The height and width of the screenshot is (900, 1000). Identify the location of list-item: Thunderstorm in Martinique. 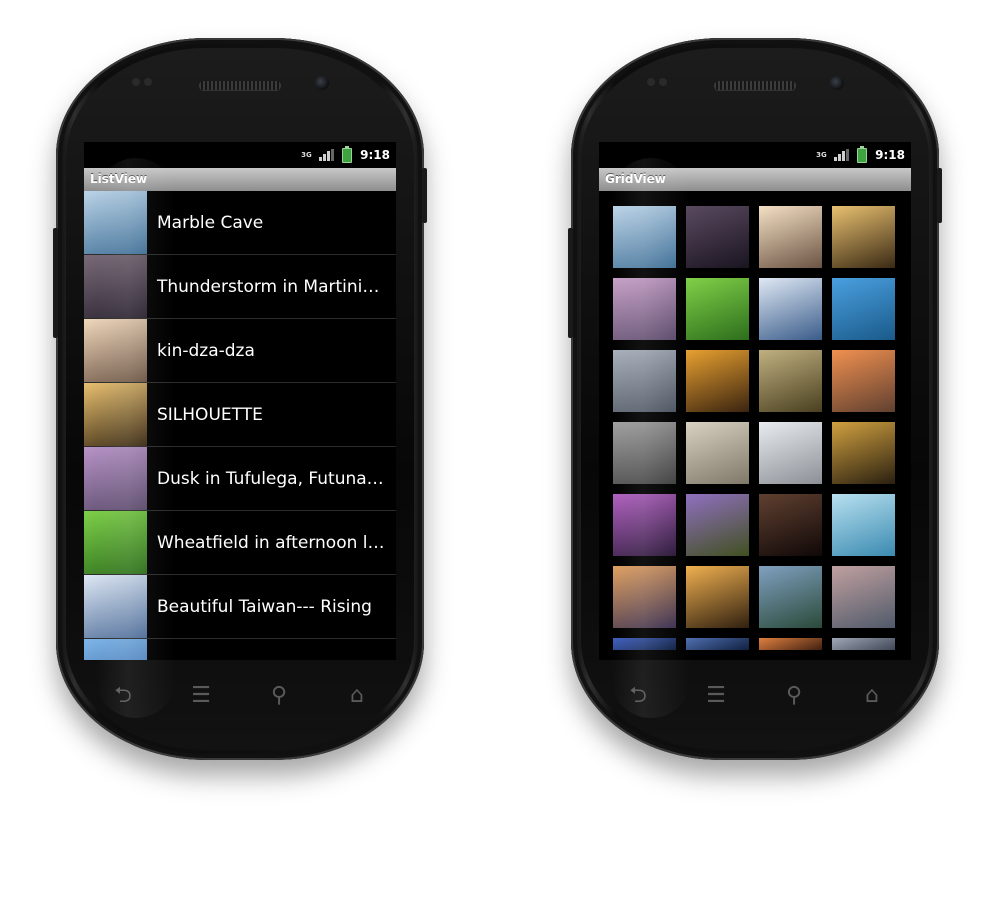
(240, 287).